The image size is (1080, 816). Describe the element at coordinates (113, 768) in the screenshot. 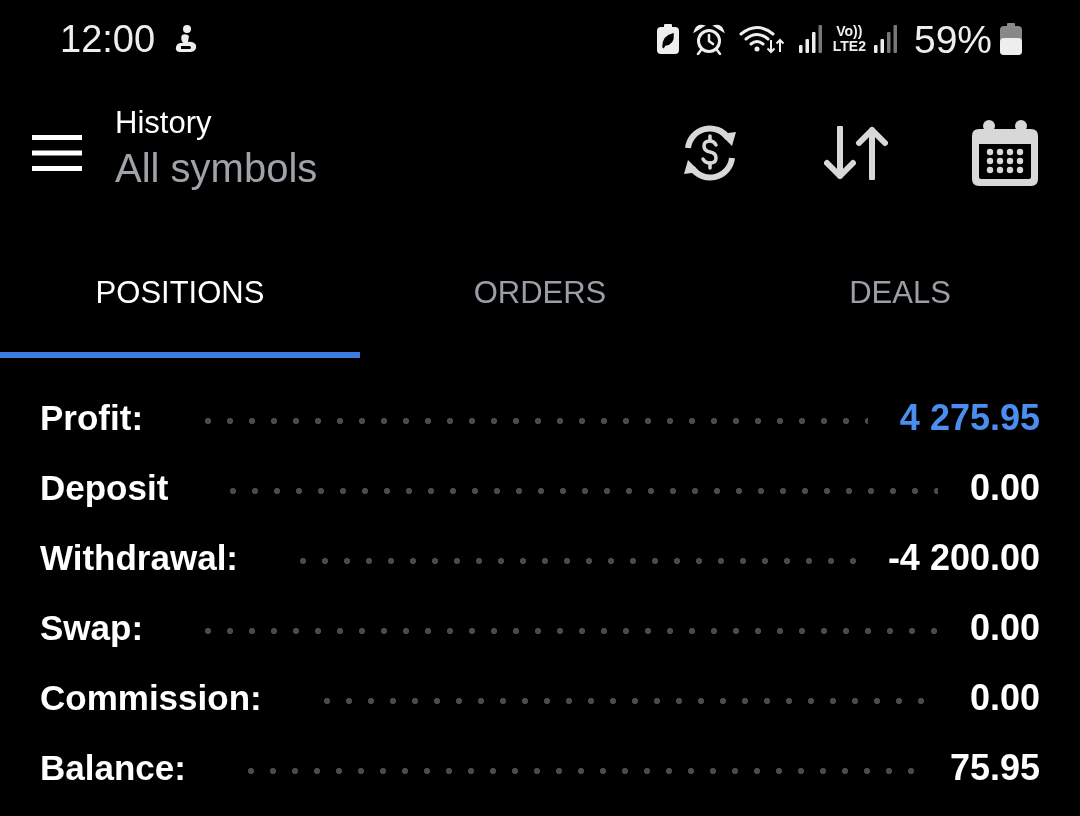

I see `summary-label: Balance:` at that location.